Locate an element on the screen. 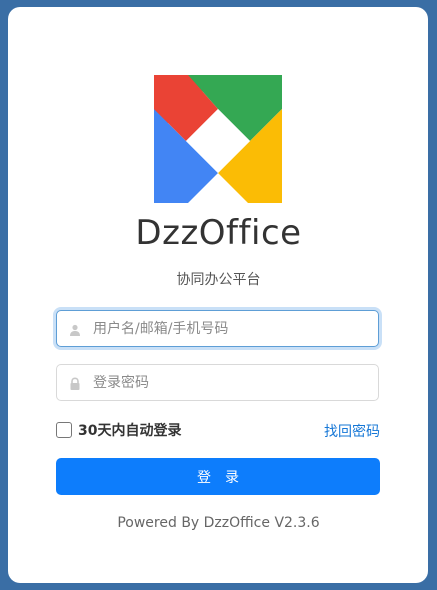 Image resolution: width=437 pixels, height=590 pixels. login-button: 登录 is located at coordinates (218, 476).